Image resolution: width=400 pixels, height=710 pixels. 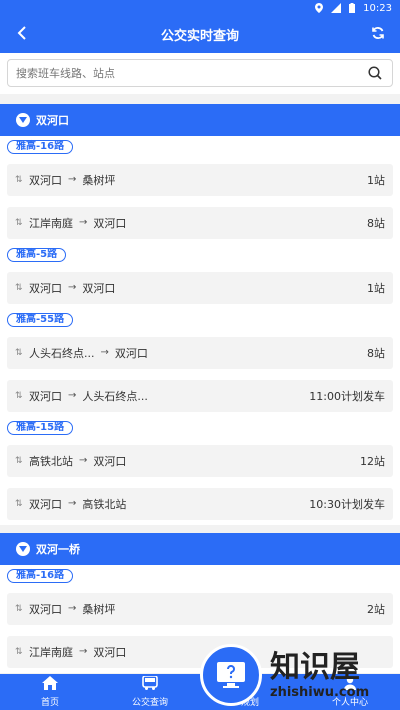 What do you see at coordinates (40, 428) in the screenshot?
I see `route-tag: 雅高-15路` at bounding box center [40, 428].